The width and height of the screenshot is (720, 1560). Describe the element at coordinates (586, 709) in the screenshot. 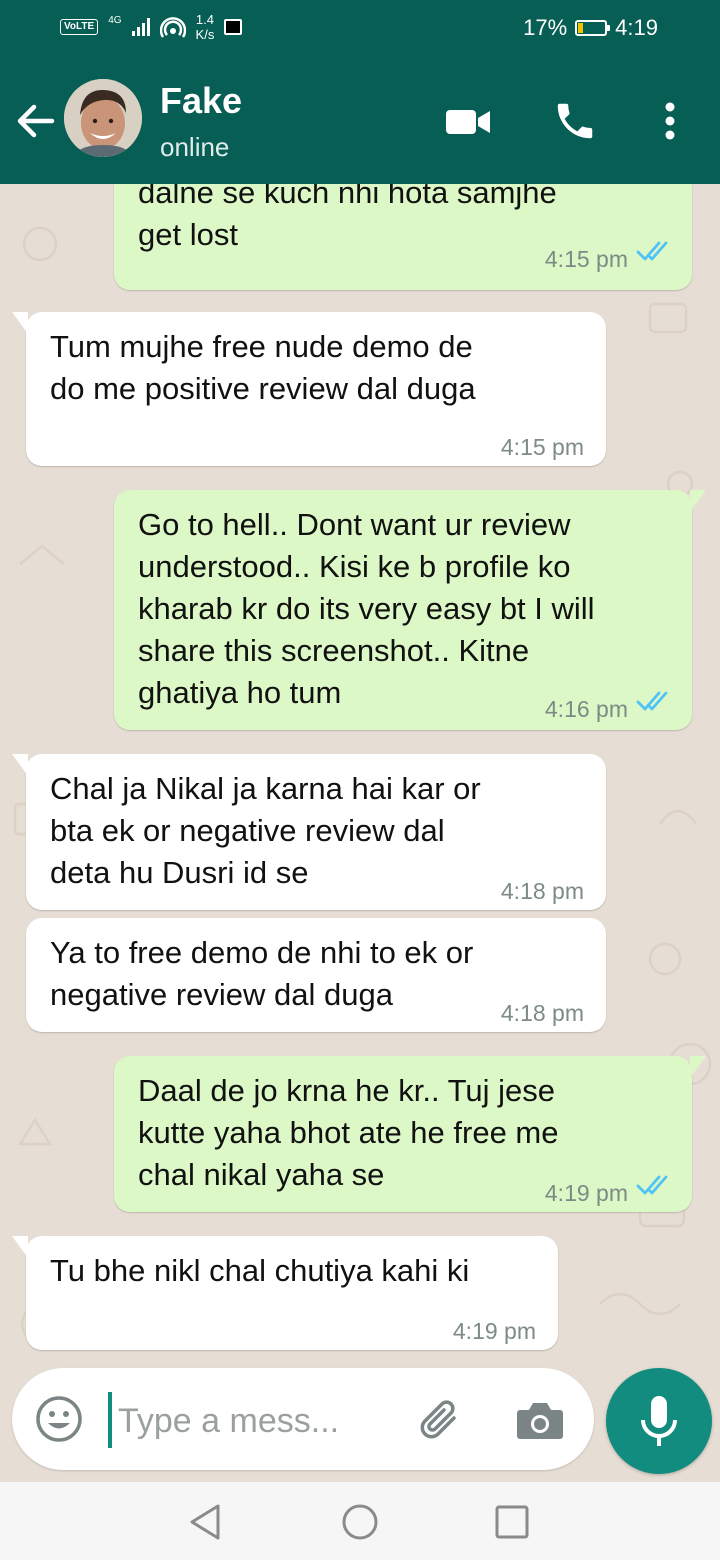

I see `message-time: 4:16 pm` at that location.